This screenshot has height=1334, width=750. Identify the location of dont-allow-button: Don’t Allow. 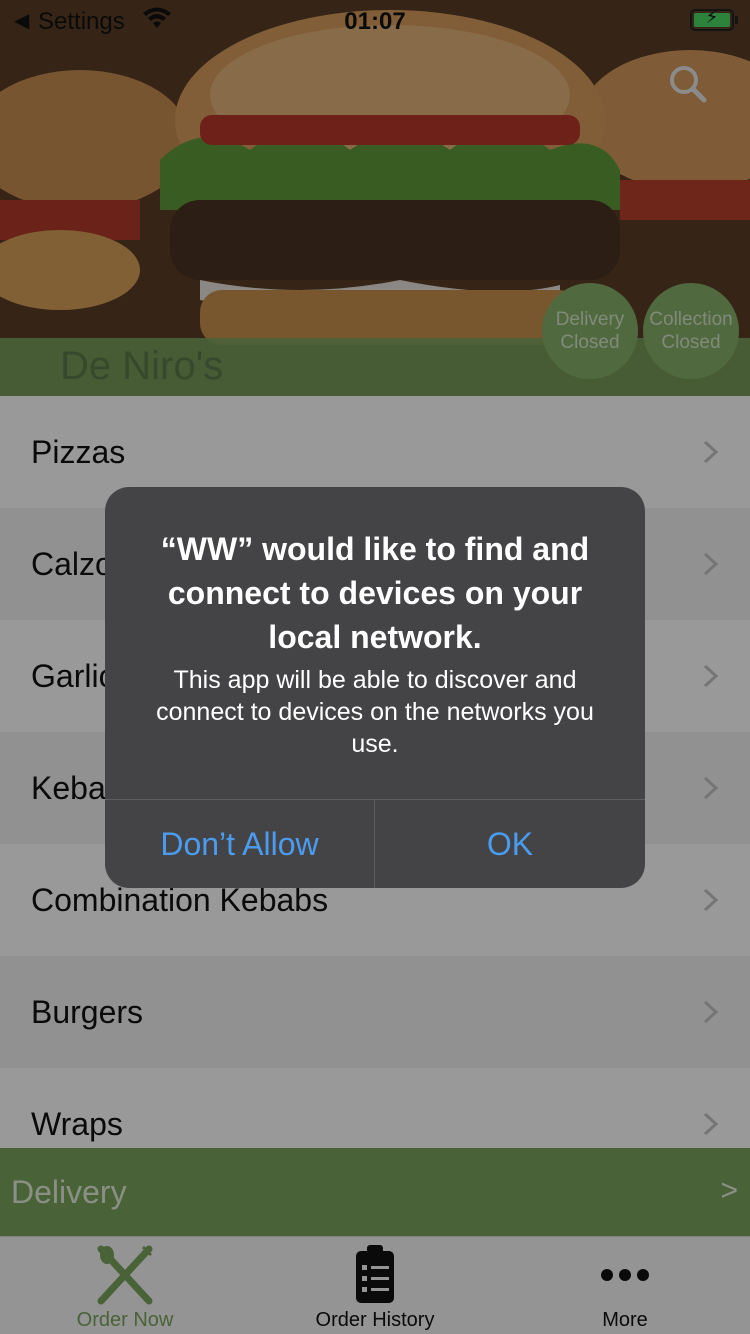
(240, 844).